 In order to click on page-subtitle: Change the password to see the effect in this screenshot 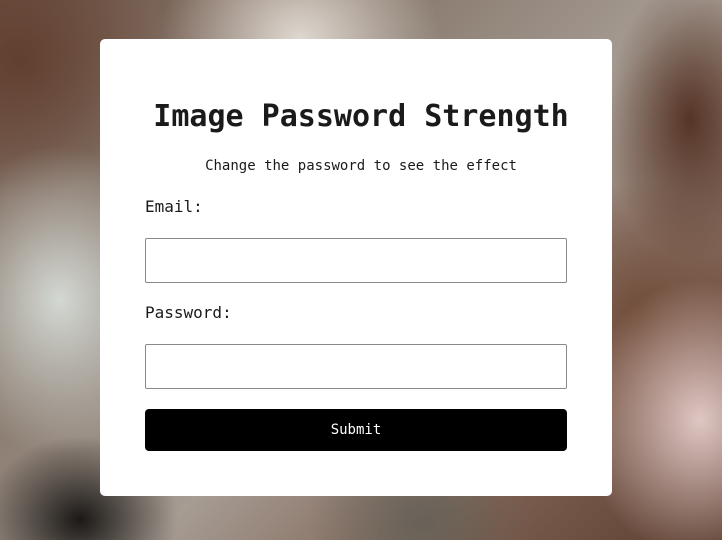, I will do `click(361, 166)`.